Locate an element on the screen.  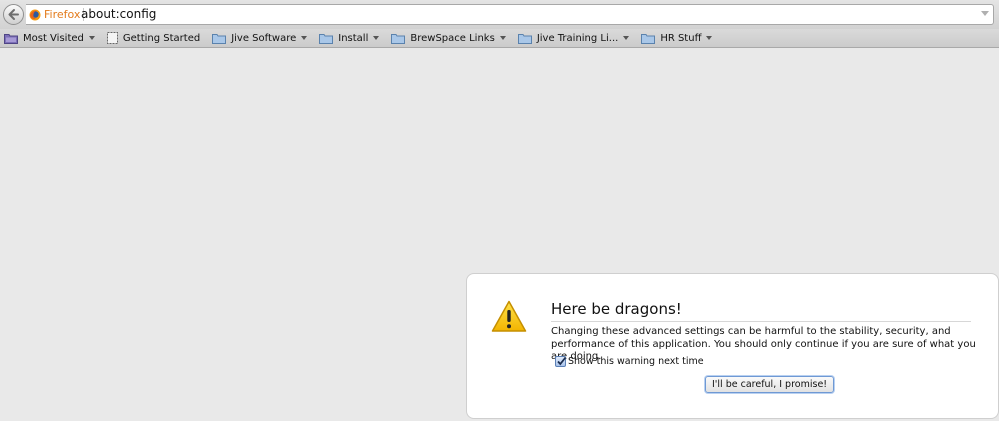
back-arrow-icon is located at coordinates (13, 14).